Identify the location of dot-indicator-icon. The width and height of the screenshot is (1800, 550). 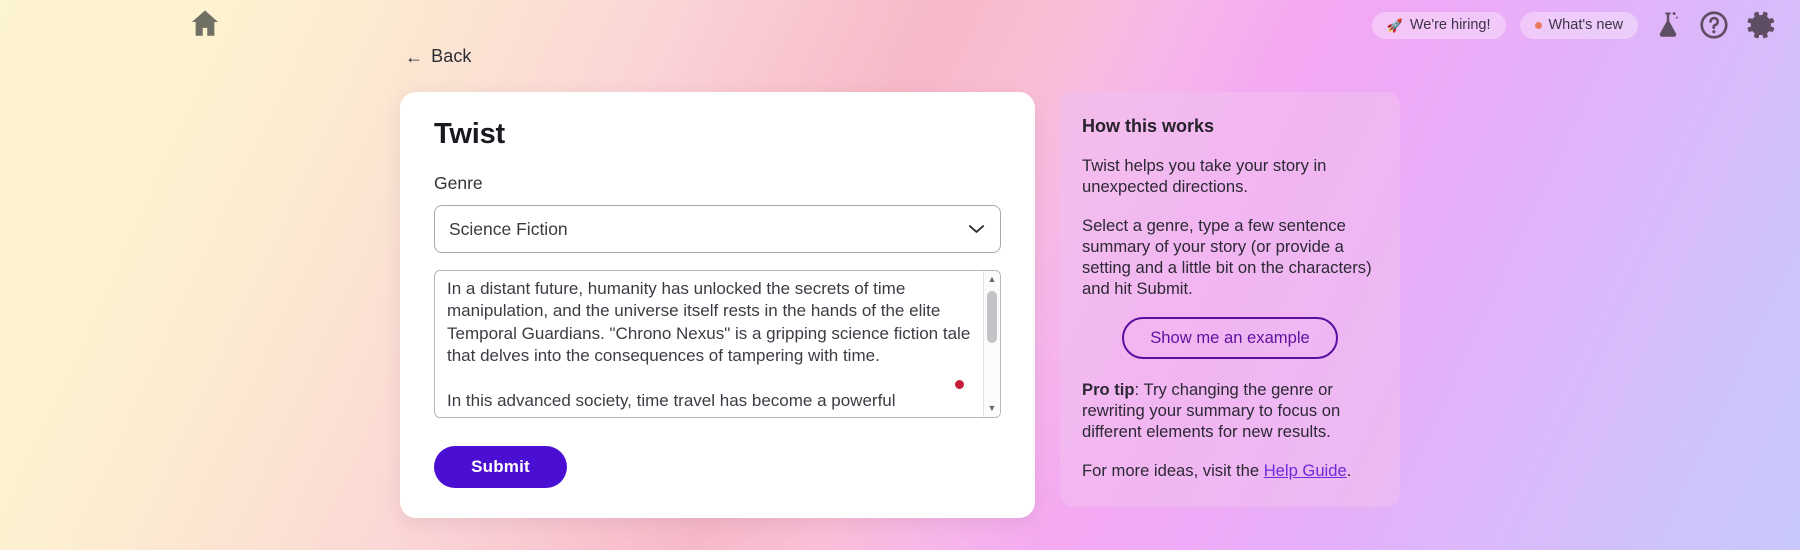
(1538, 25).